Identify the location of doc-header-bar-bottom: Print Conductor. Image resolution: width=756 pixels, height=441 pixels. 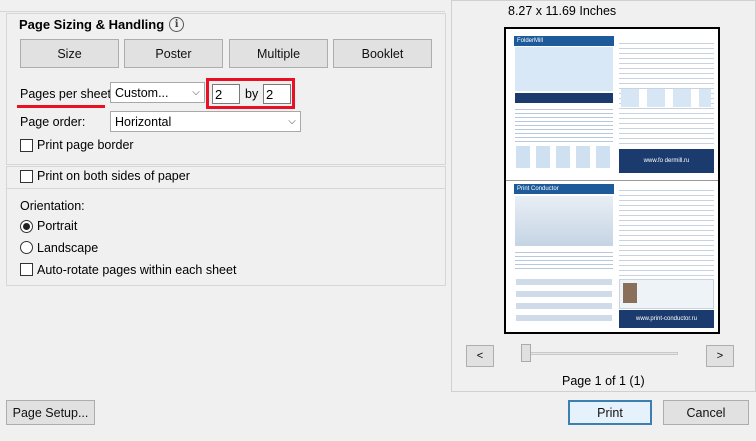
(564, 189).